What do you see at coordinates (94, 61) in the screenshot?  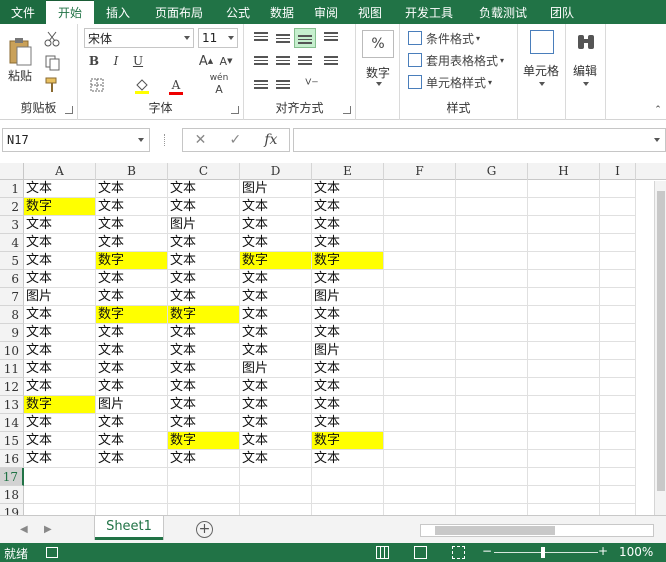 I see `bold-button: B` at bounding box center [94, 61].